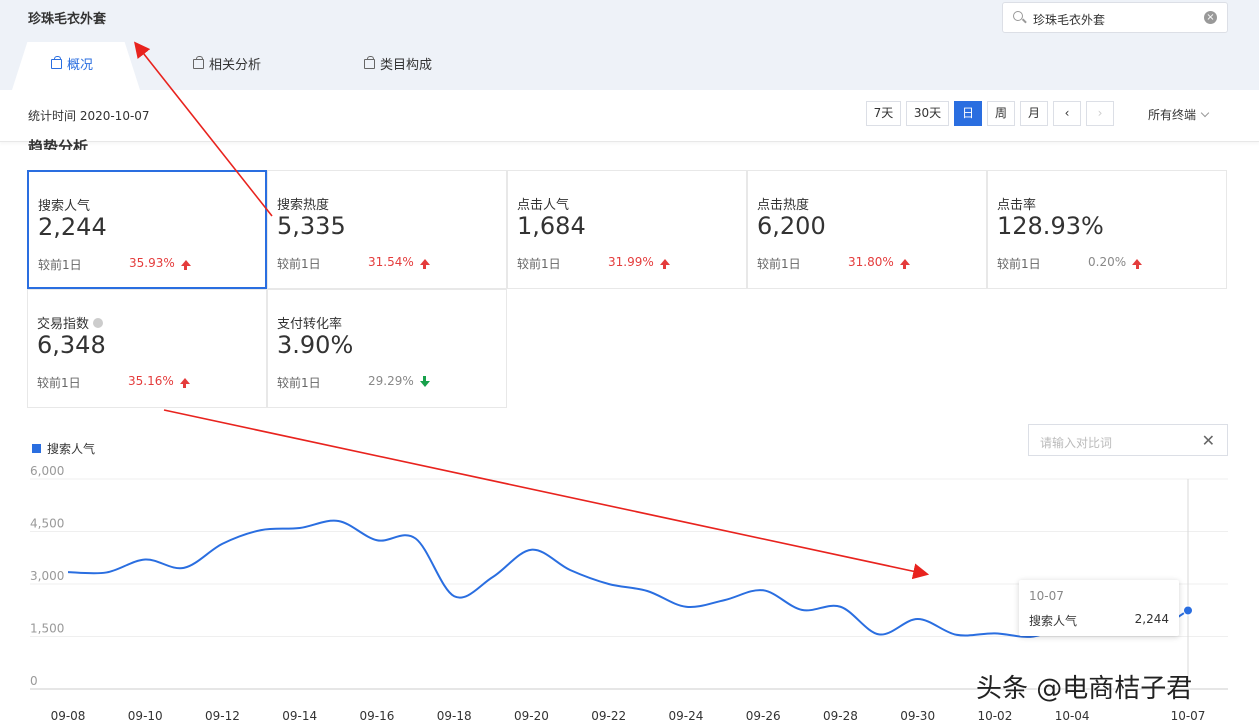  I want to click on metric-card-click-rate: 点击率 128.93% 较前1日 0.20%, so click(1107, 229).